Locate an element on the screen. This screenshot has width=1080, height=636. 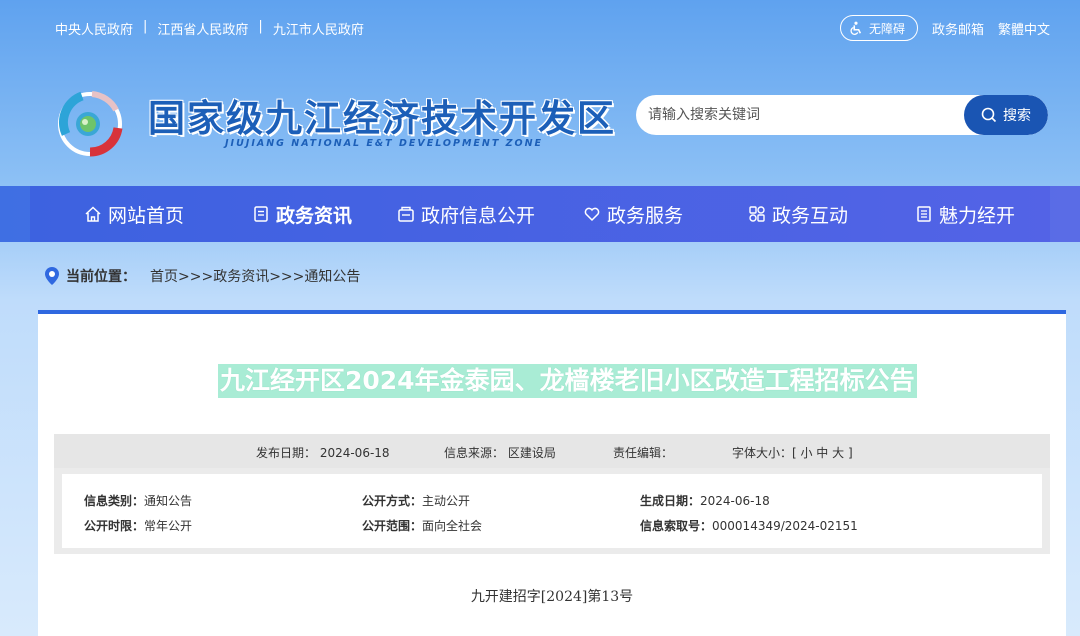
top-right-tools: 无障碍 政务邮箱 繁體中文 is located at coordinates (944, 28).